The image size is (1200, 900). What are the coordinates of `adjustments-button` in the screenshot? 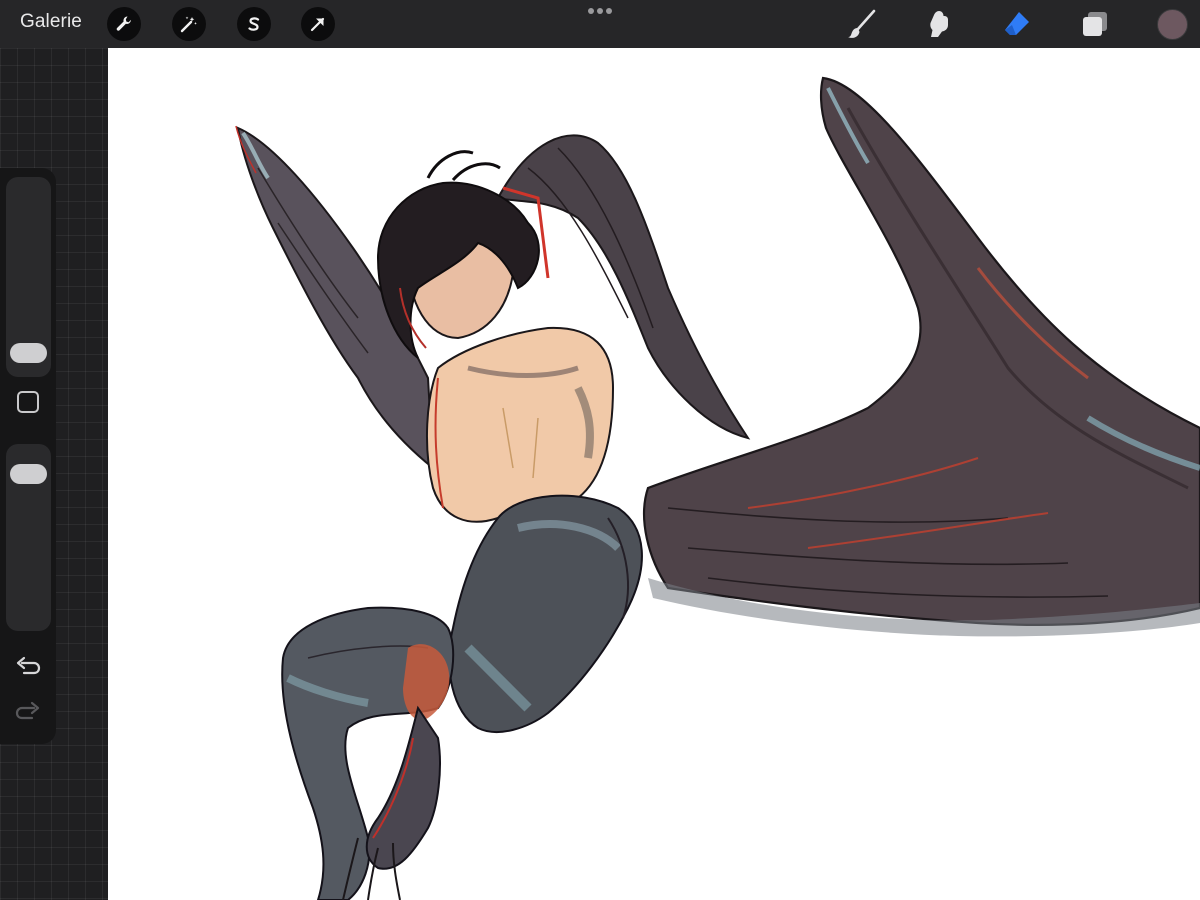 It's located at (189, 24).